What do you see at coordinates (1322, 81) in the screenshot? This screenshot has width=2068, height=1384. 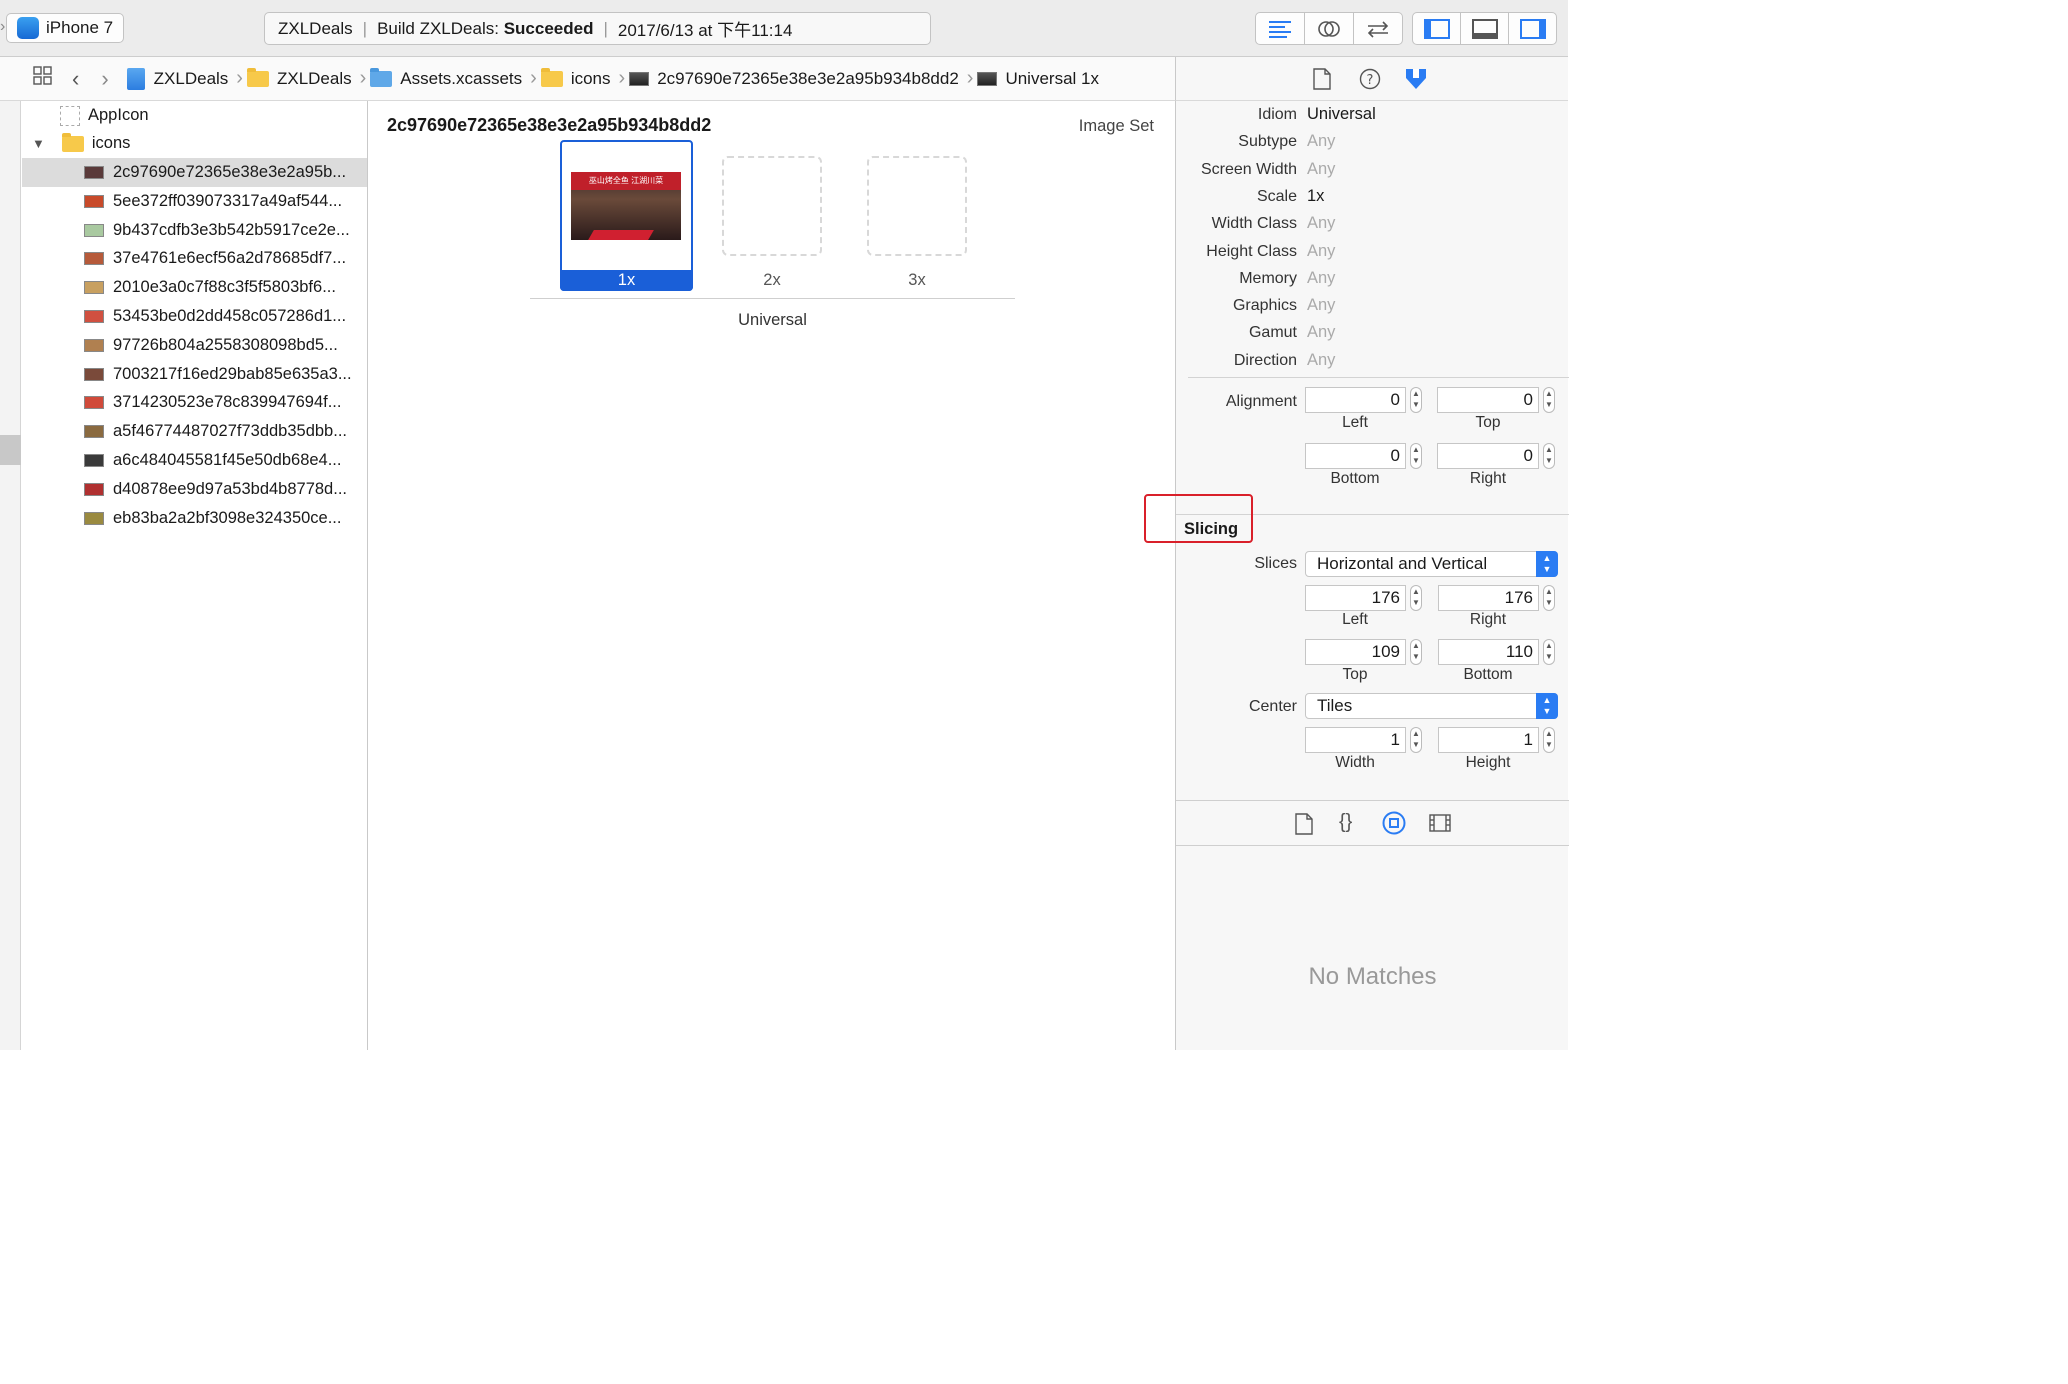 I see `file-inspector-icon` at bounding box center [1322, 81].